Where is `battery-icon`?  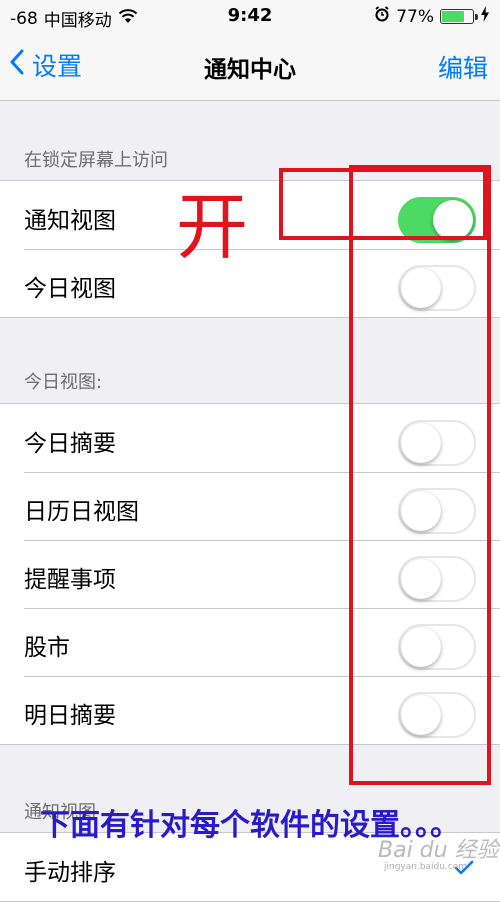
battery-icon is located at coordinates (459, 16).